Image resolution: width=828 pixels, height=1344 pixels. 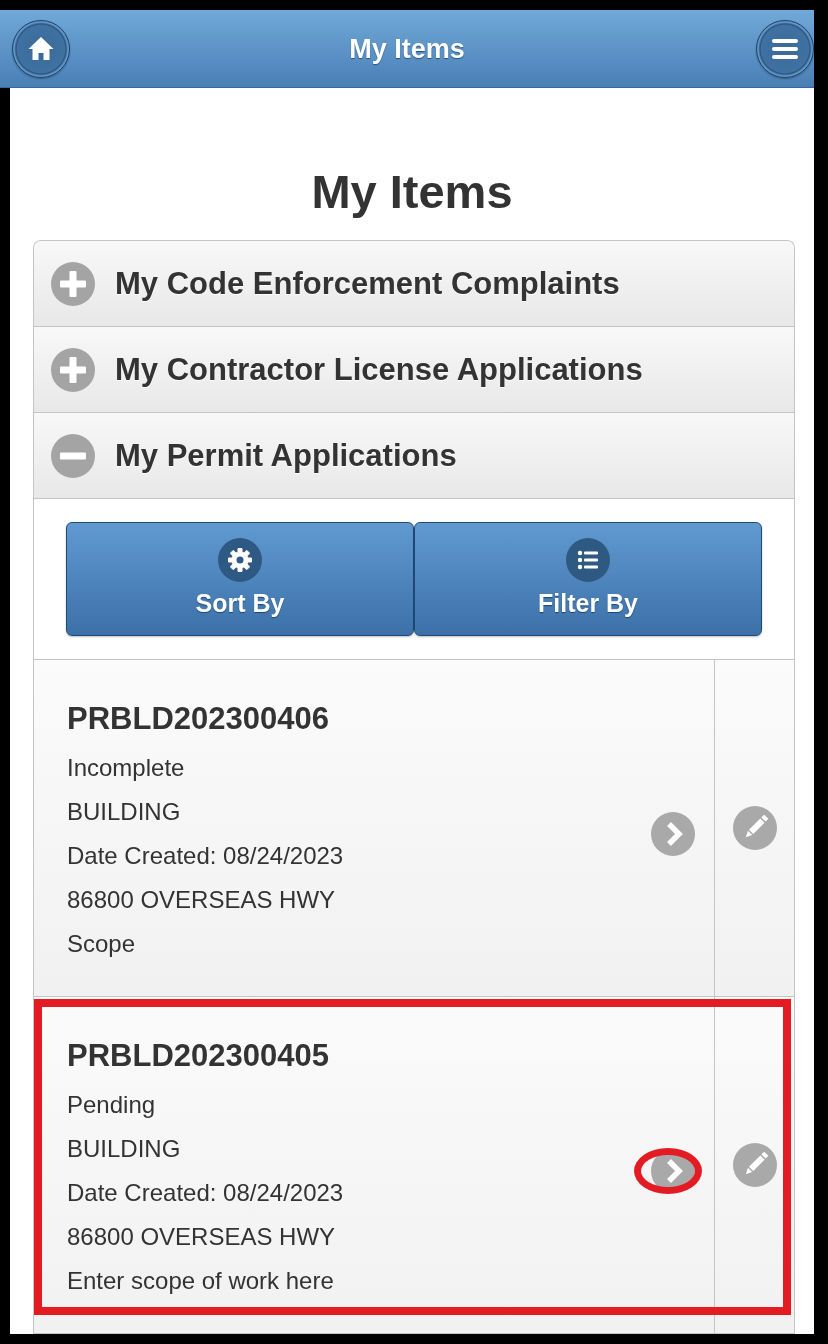 What do you see at coordinates (111, 1105) in the screenshot?
I see `item-status: Pending` at bounding box center [111, 1105].